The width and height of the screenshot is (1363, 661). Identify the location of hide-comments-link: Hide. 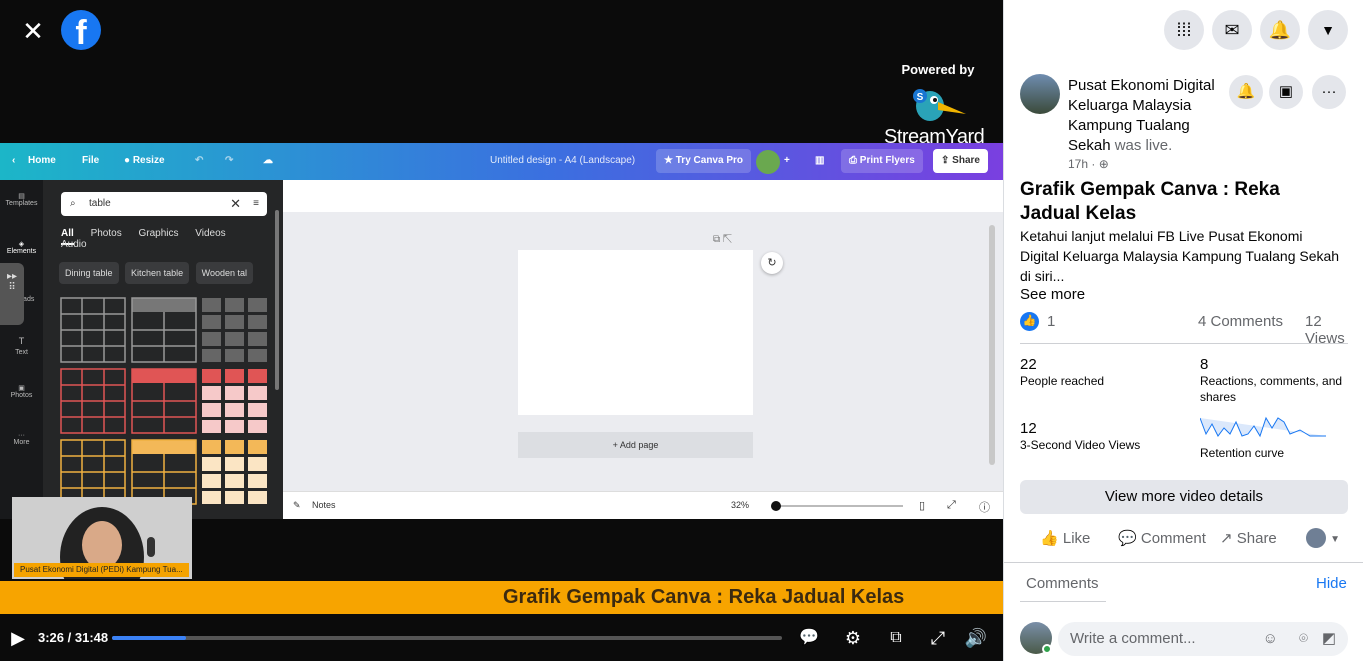
(1331, 583).